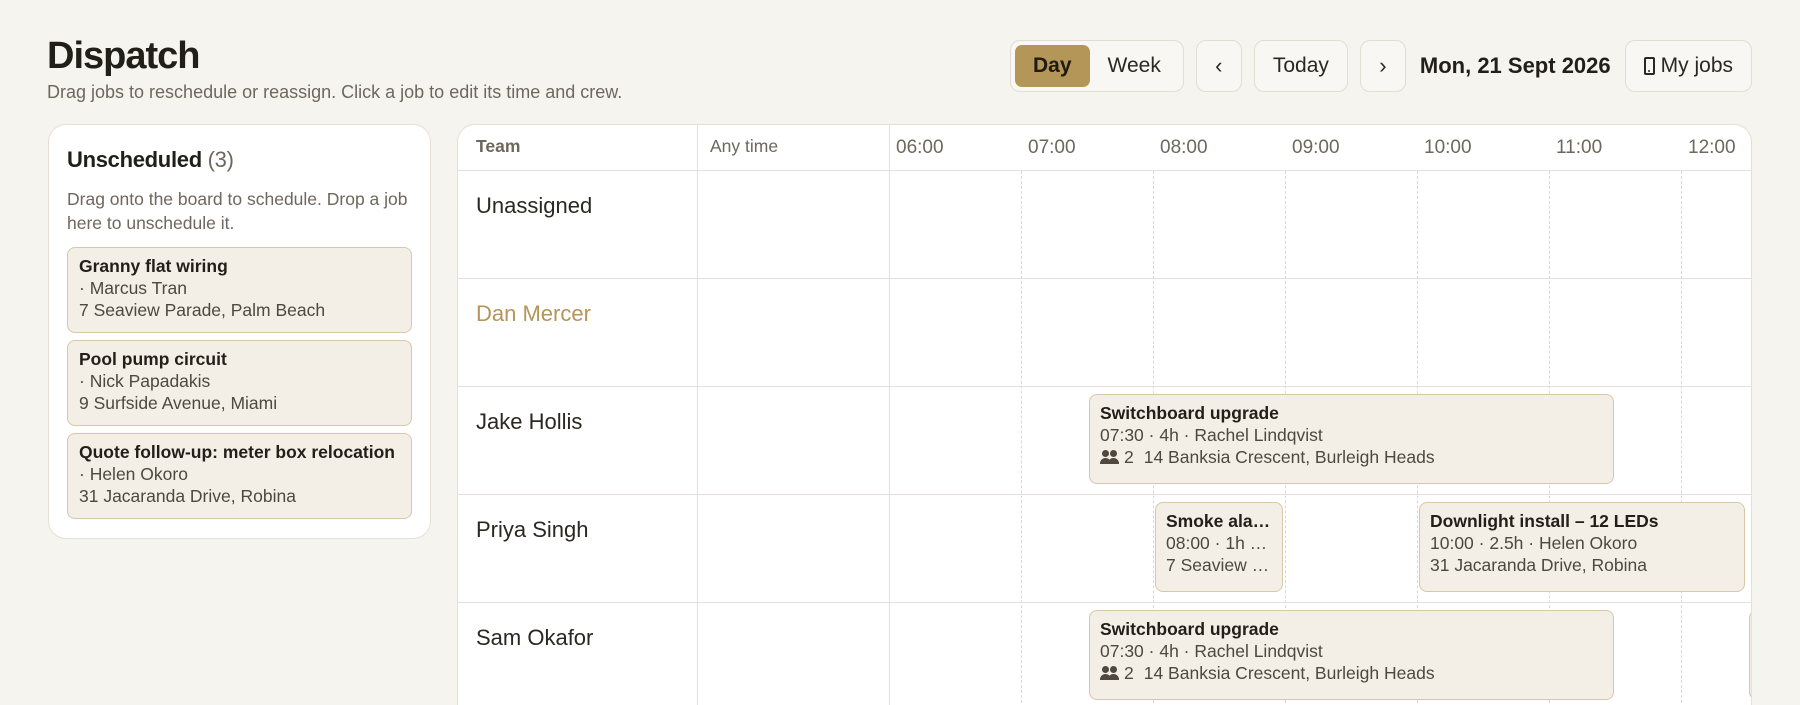 This screenshot has width=1800, height=705. Describe the element at coordinates (1219, 543) in the screenshot. I see `job-meta: 08:00 · 1h · Marcus Tran` at that location.